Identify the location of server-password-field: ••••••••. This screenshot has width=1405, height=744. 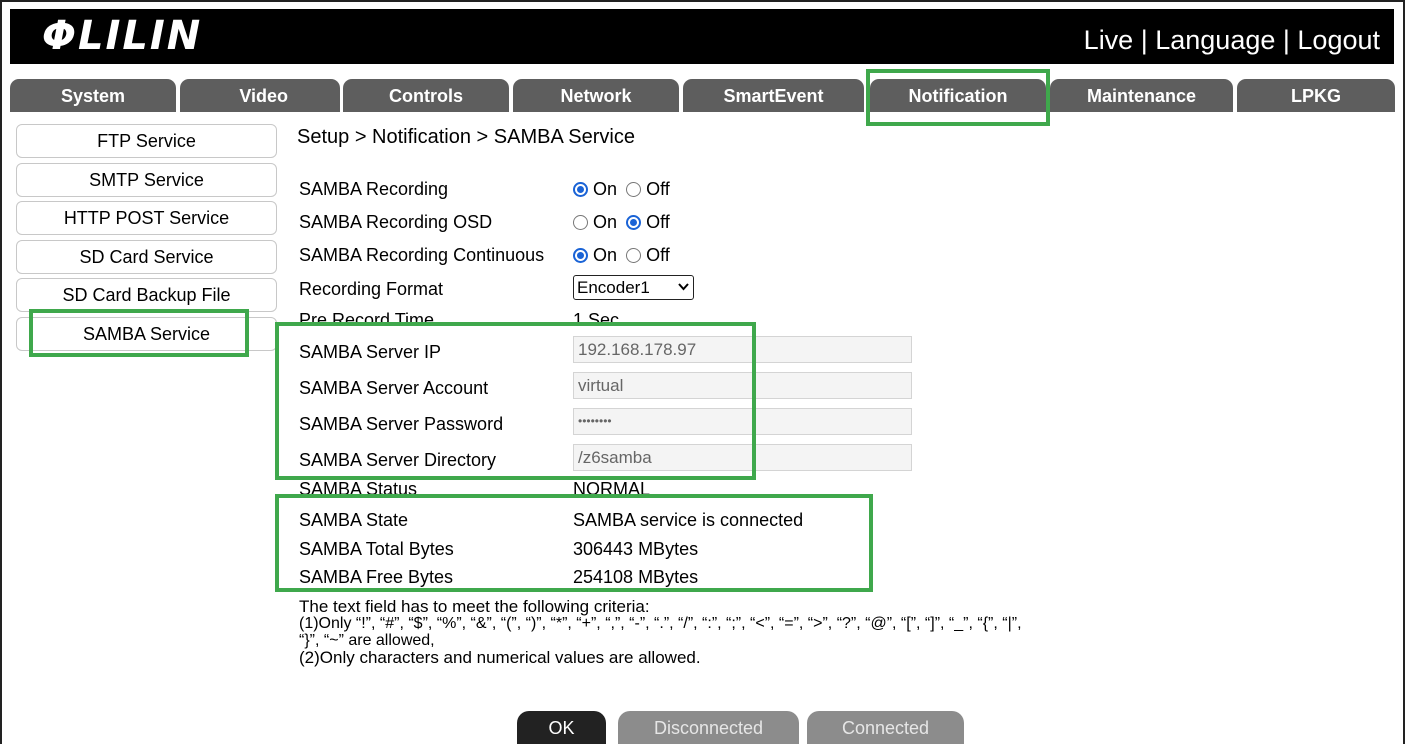
(742, 421).